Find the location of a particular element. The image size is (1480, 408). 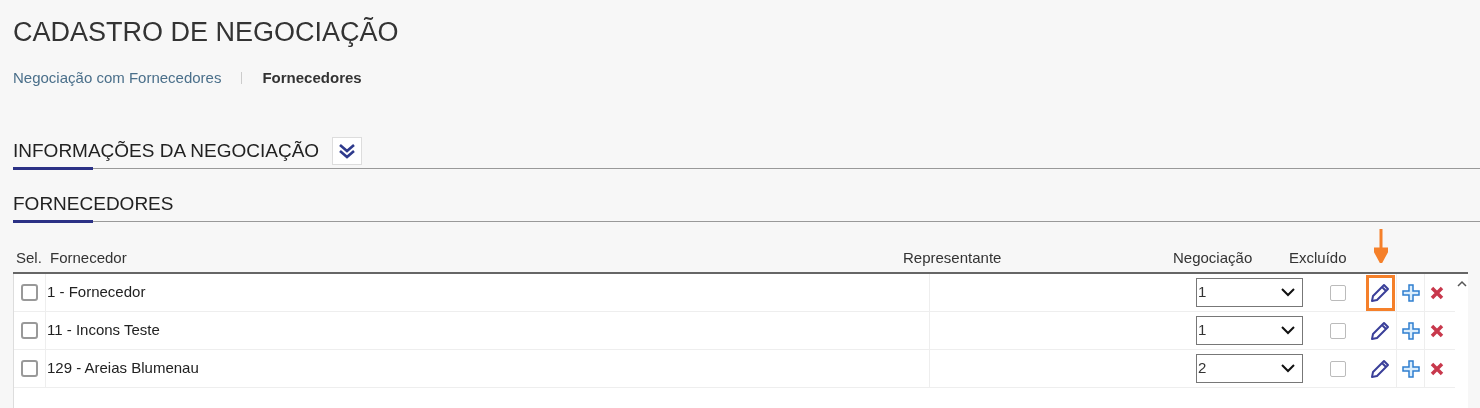

column-header: Negociação is located at coordinates (1213, 258).